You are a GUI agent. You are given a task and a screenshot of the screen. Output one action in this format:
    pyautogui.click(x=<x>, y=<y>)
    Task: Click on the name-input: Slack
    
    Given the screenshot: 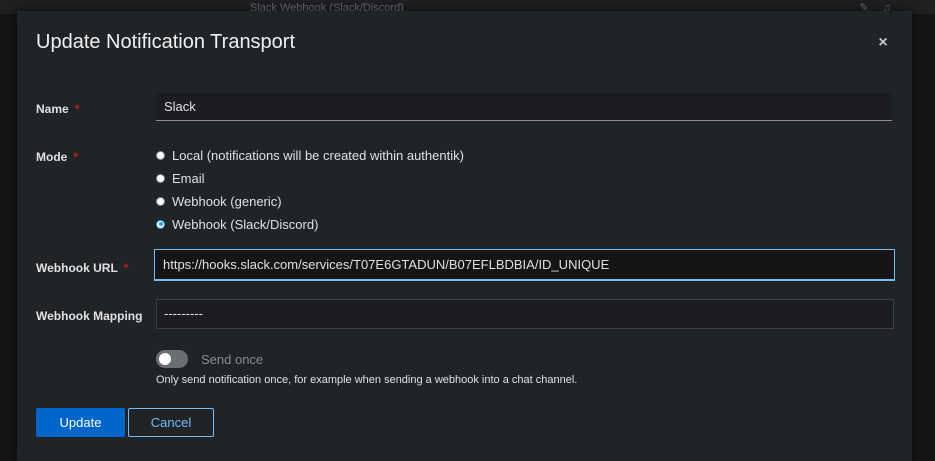 What is the action you would take?
    pyautogui.click(x=524, y=107)
    